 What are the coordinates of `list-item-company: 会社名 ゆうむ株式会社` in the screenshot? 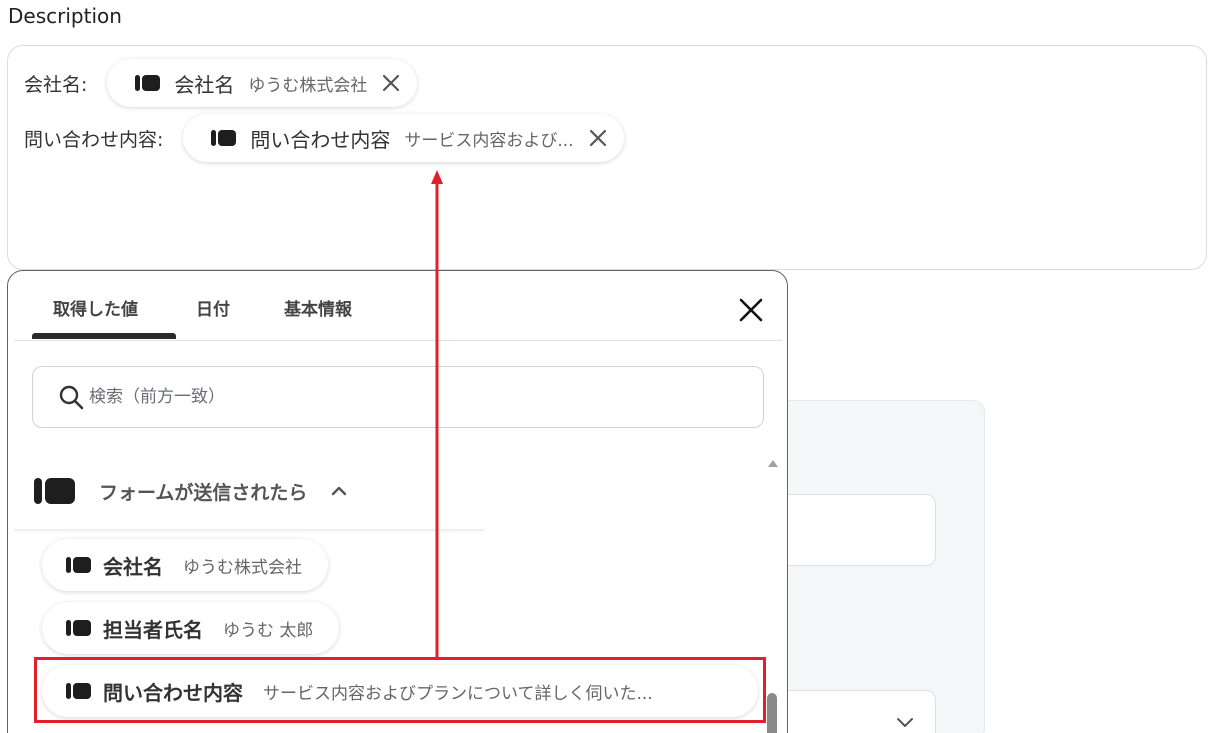 It's located at (185, 565).